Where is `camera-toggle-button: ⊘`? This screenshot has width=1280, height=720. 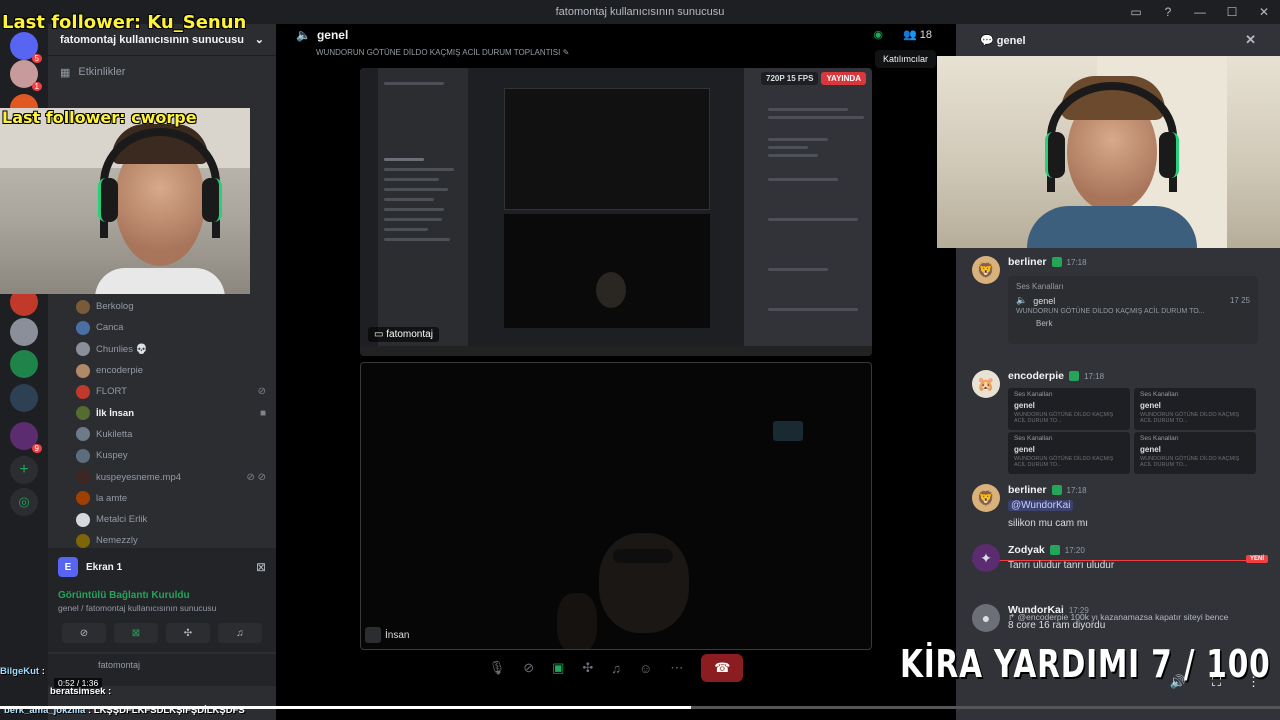 camera-toggle-button: ⊘ is located at coordinates (84, 633).